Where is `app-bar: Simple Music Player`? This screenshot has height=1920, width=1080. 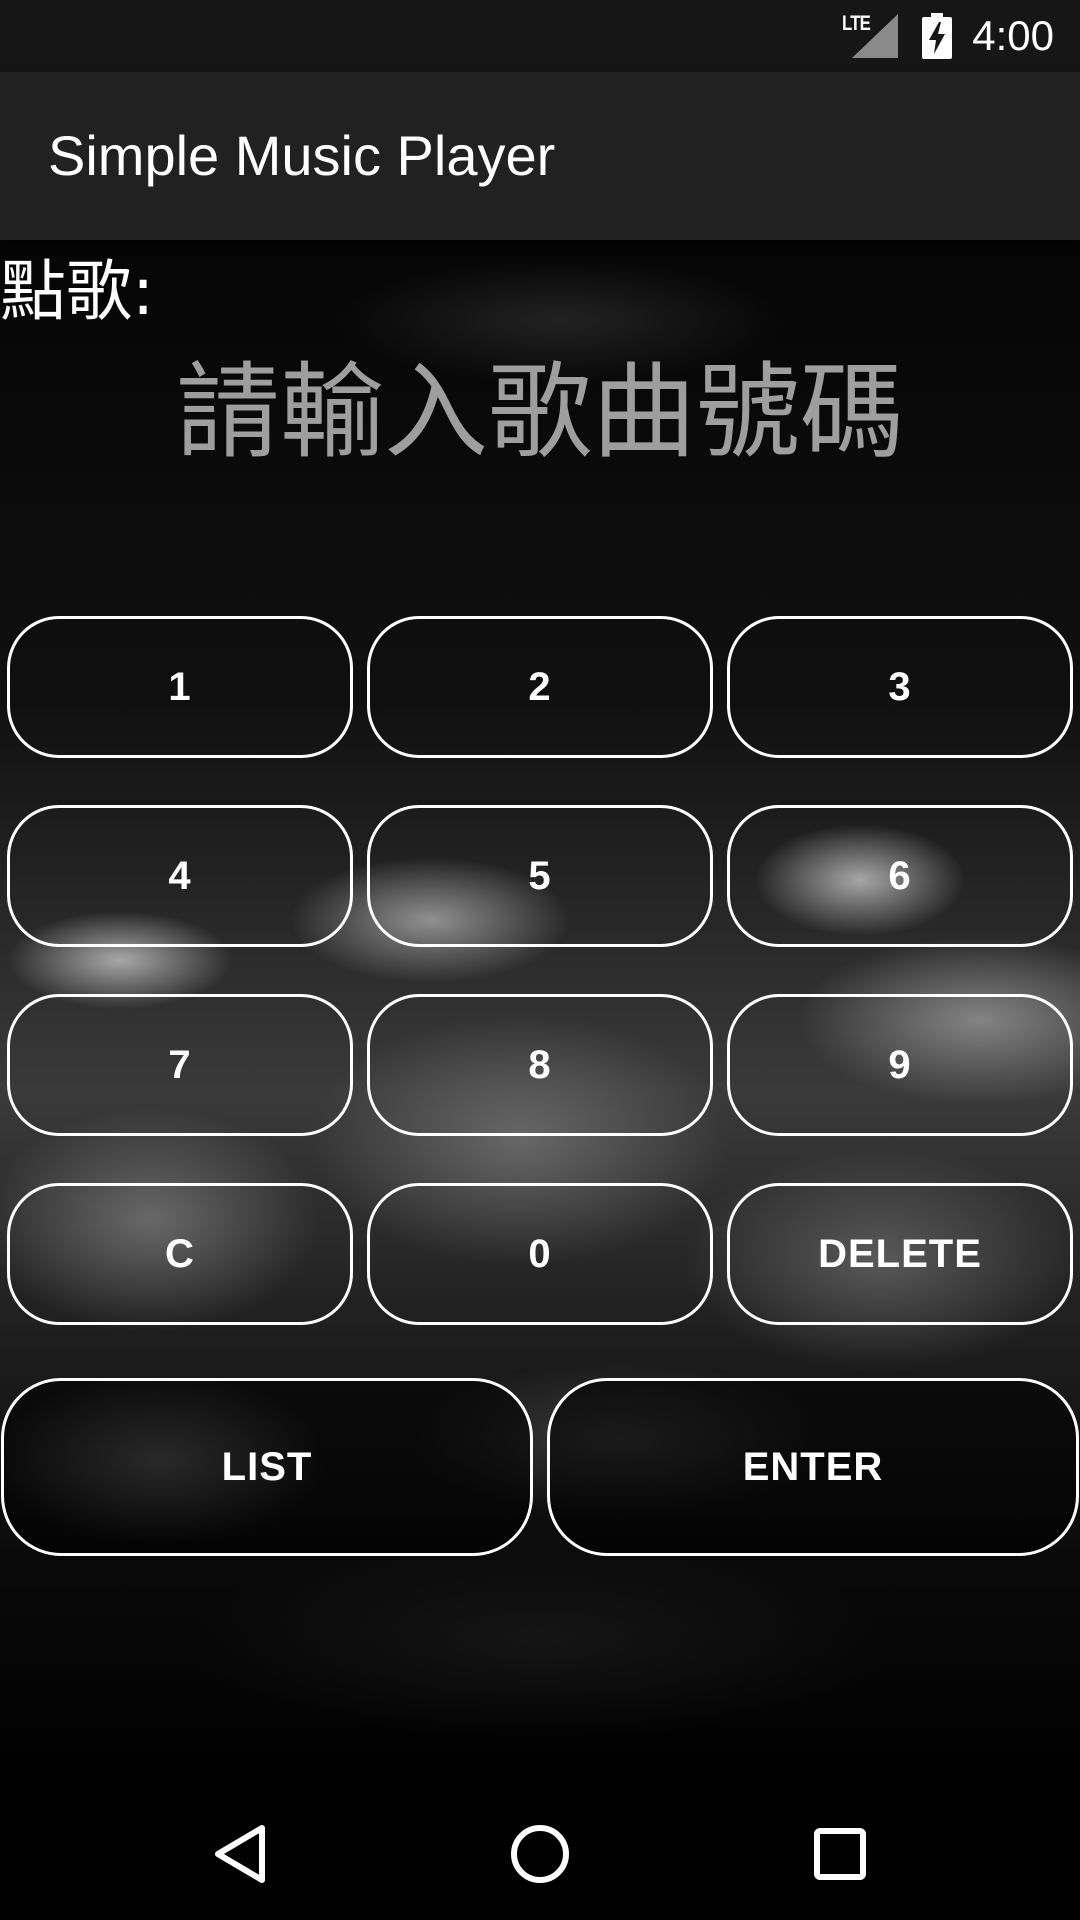 app-bar: Simple Music Player is located at coordinates (540, 156).